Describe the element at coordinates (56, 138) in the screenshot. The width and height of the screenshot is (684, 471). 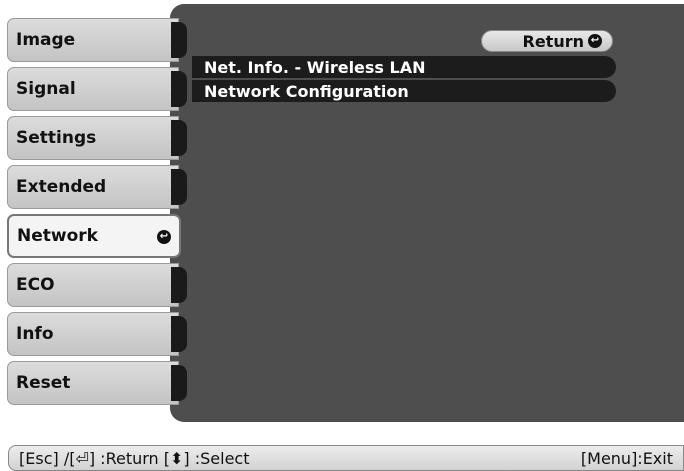
I see `menu-item-label: Settings` at that location.